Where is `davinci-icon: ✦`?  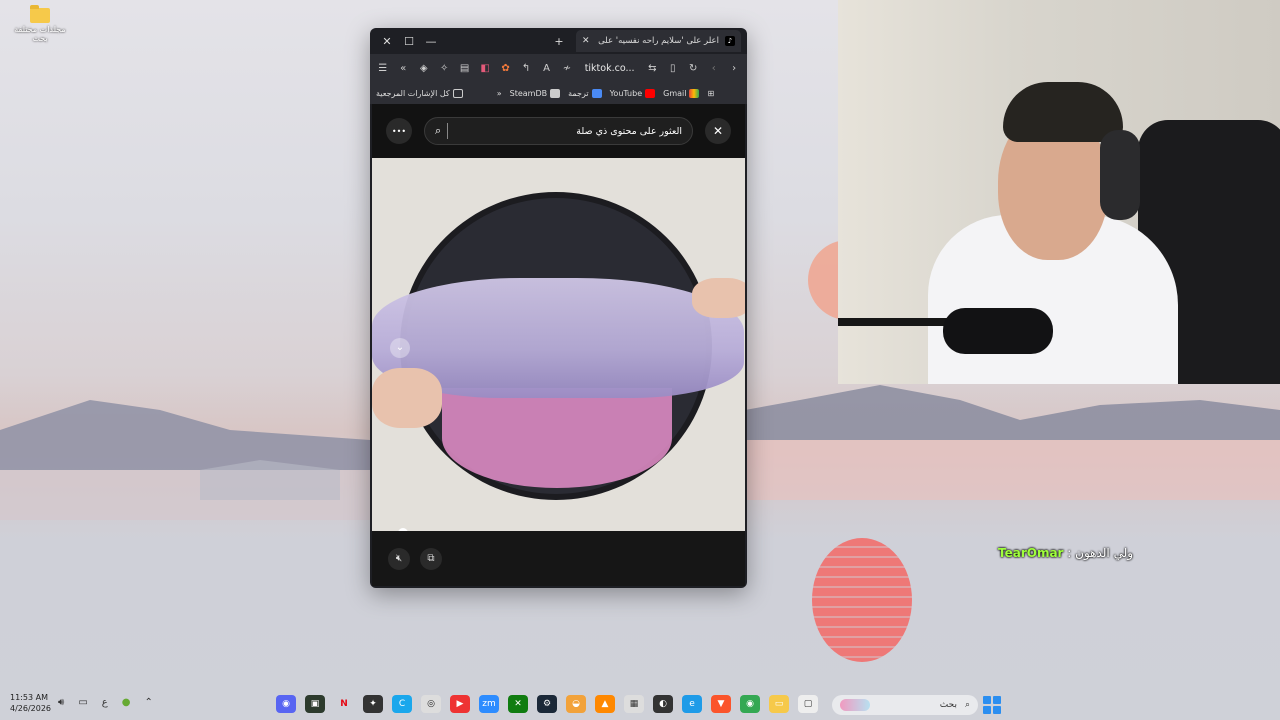 davinci-icon: ✦ is located at coordinates (373, 704).